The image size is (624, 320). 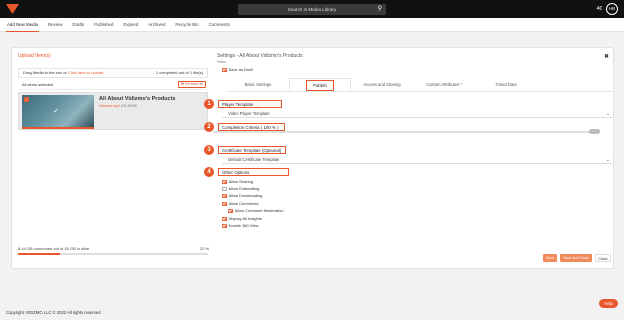 I want to click on option-label: Allow Comments, so click(x=243, y=203).